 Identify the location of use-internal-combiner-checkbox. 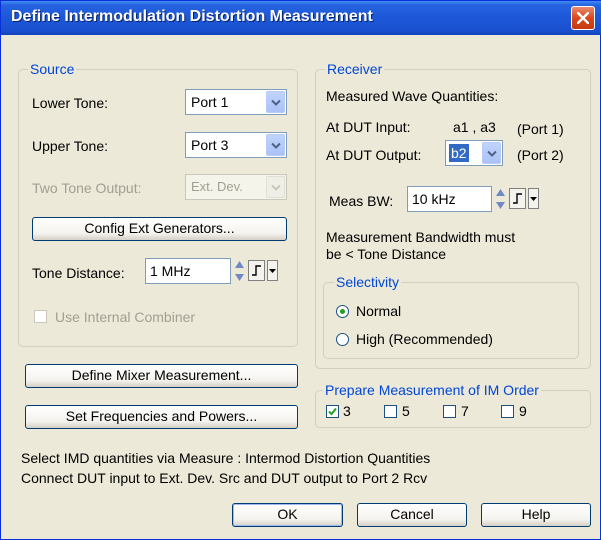
(40, 316).